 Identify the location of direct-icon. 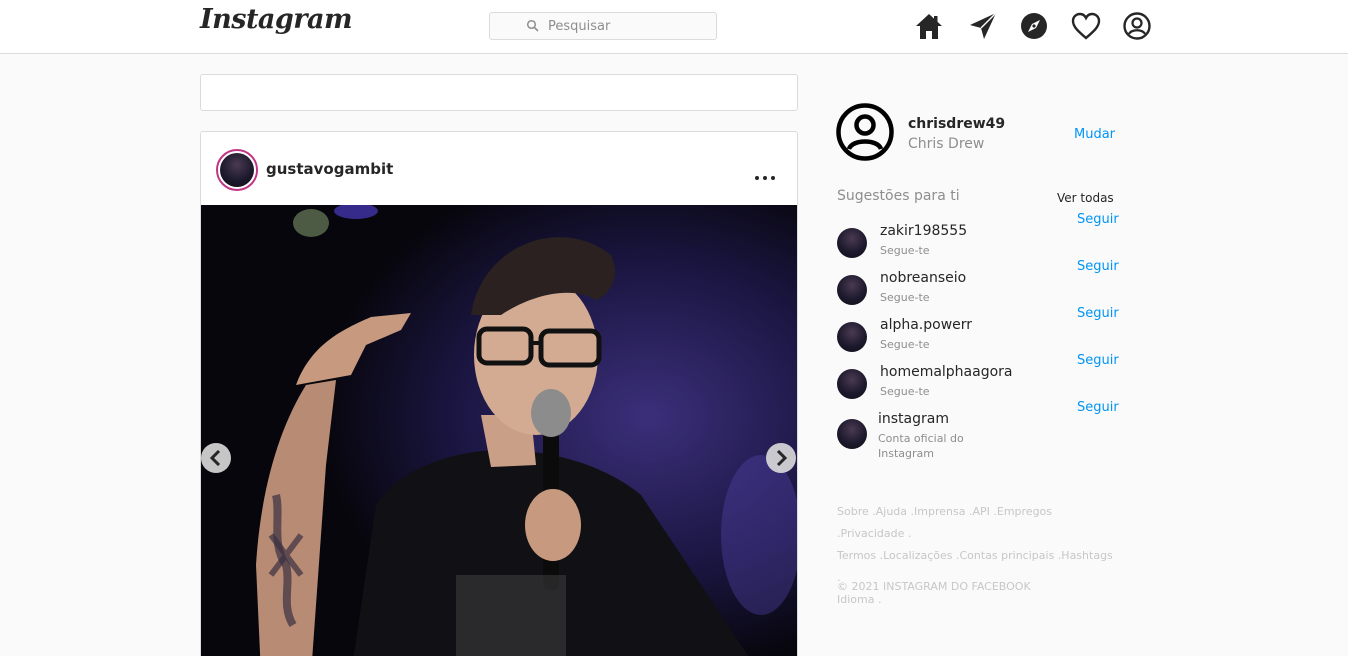
(983, 26).